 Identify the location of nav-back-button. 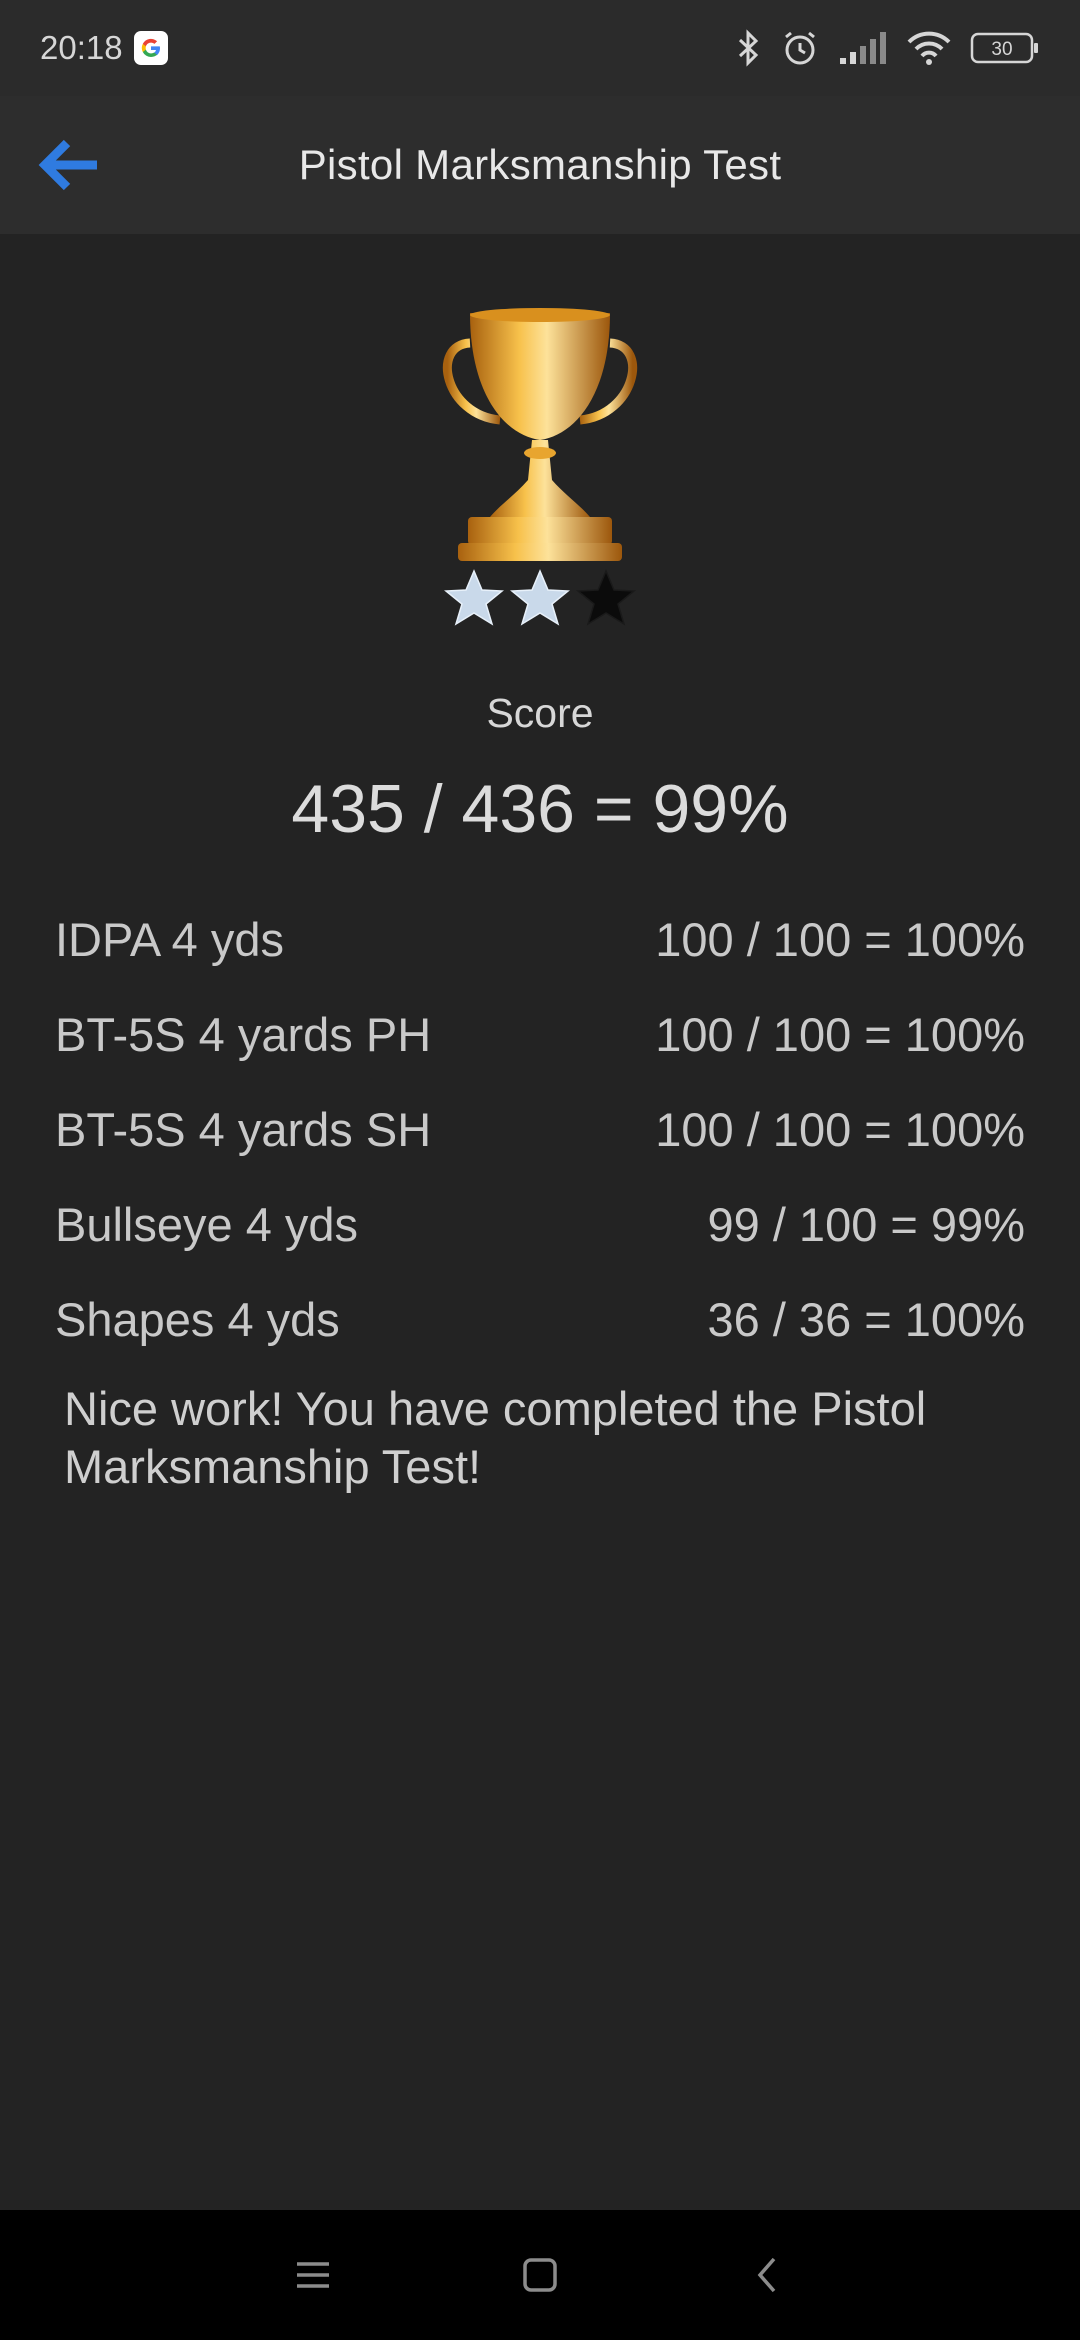
(767, 2275).